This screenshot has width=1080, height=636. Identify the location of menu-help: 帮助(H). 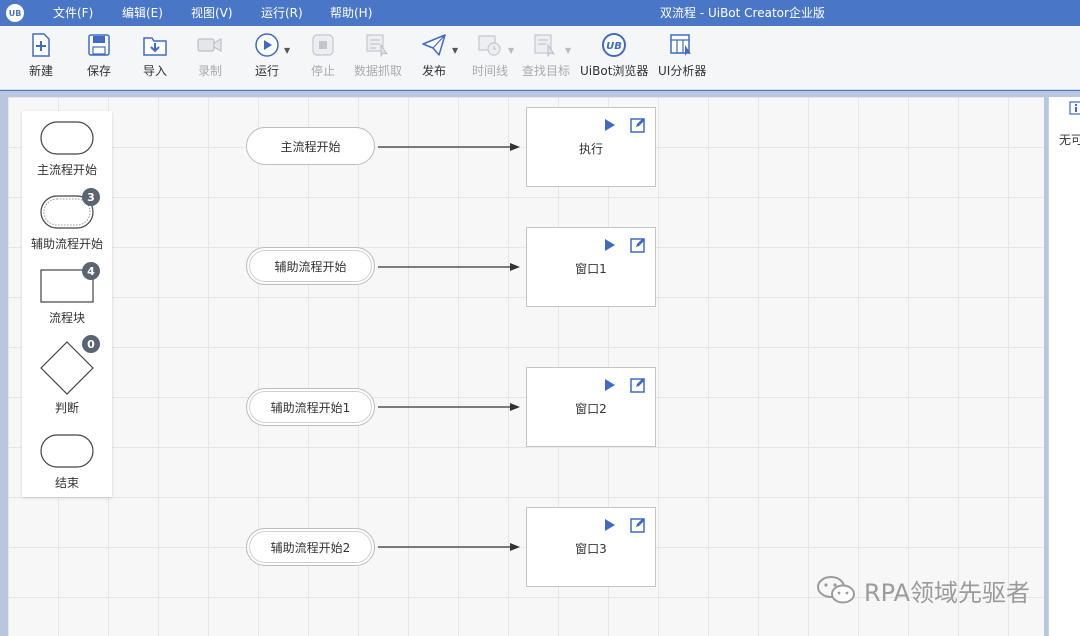
(351, 13).